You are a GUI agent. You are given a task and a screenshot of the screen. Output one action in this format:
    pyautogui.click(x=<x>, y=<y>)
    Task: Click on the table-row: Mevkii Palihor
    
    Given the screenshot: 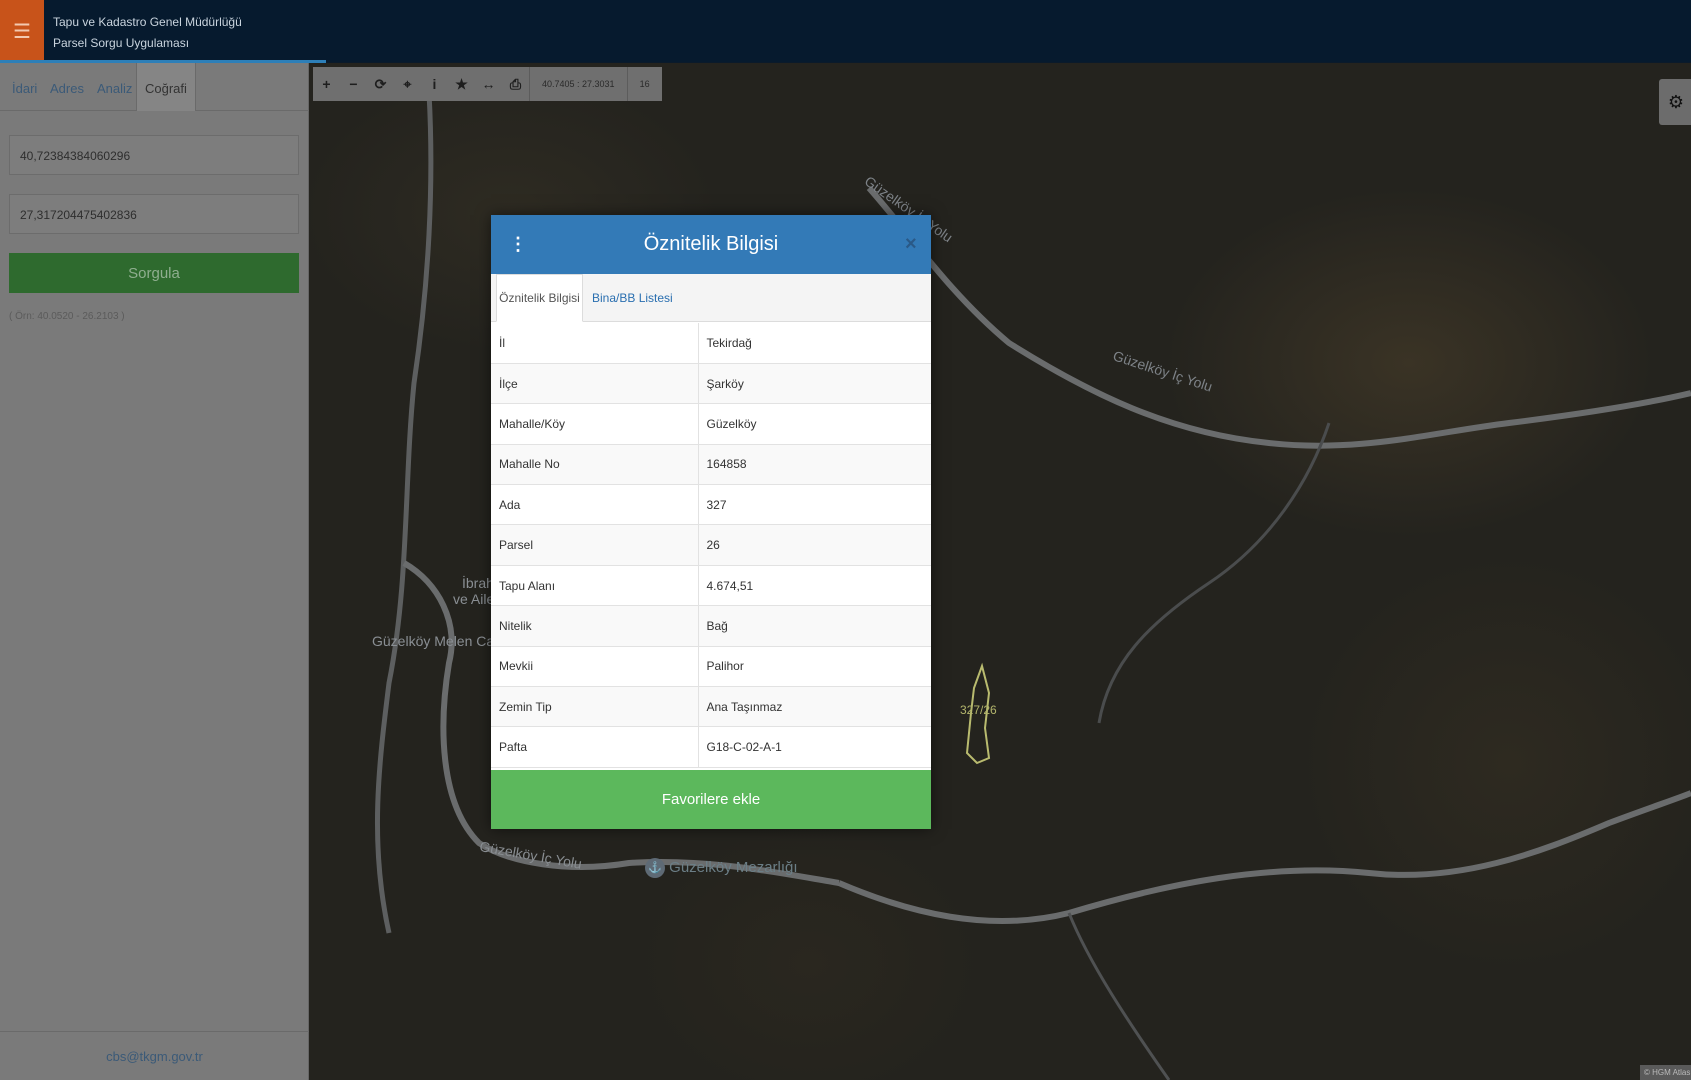 What is the action you would take?
    pyautogui.click(x=711, y=667)
    